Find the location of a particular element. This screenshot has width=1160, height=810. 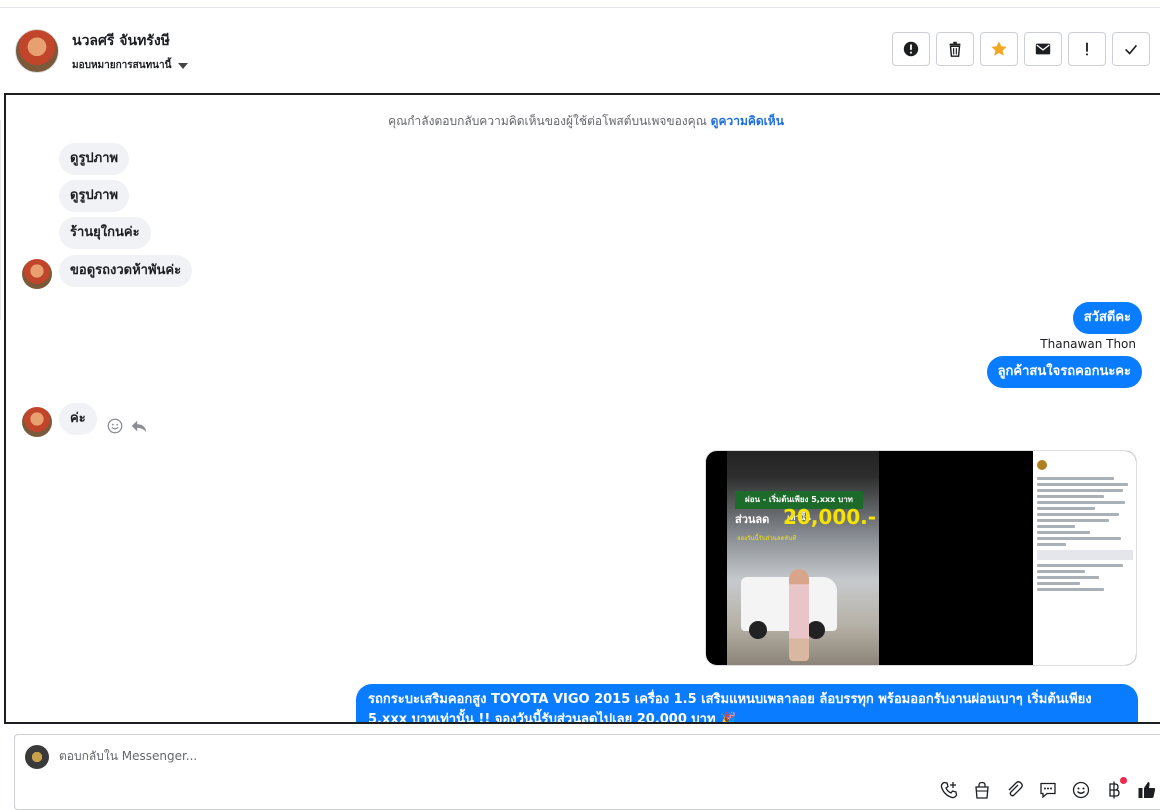

trash-icon is located at coordinates (955, 49).